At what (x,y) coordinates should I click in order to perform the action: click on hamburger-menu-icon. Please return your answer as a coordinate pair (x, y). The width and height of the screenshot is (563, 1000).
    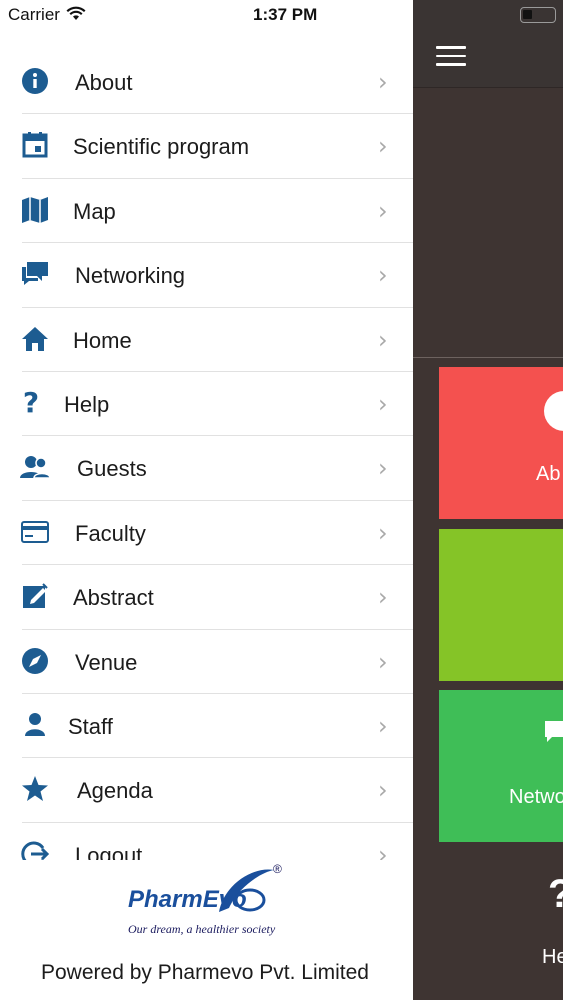
    Looking at the image, I should click on (451, 56).